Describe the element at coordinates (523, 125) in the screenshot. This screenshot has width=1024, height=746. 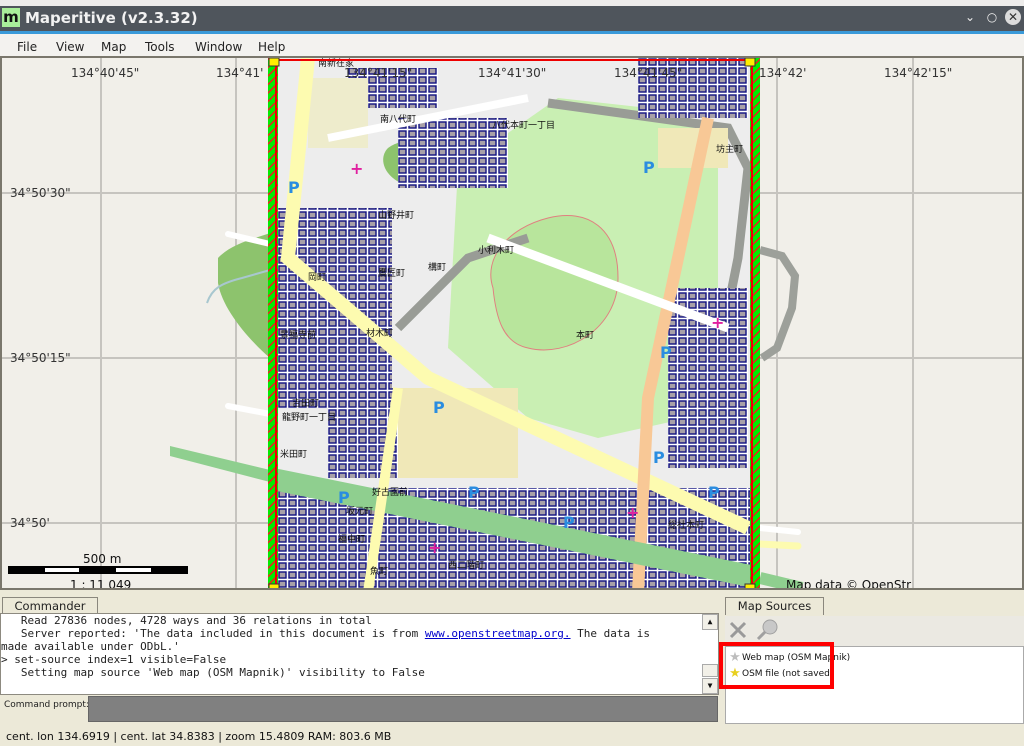
I see `svg-text: 八代本町一丁目` at that location.